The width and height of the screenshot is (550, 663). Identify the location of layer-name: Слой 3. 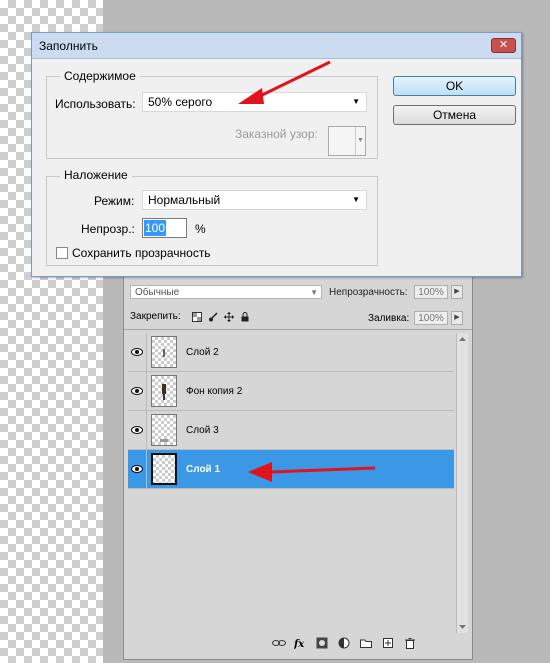
(202, 430).